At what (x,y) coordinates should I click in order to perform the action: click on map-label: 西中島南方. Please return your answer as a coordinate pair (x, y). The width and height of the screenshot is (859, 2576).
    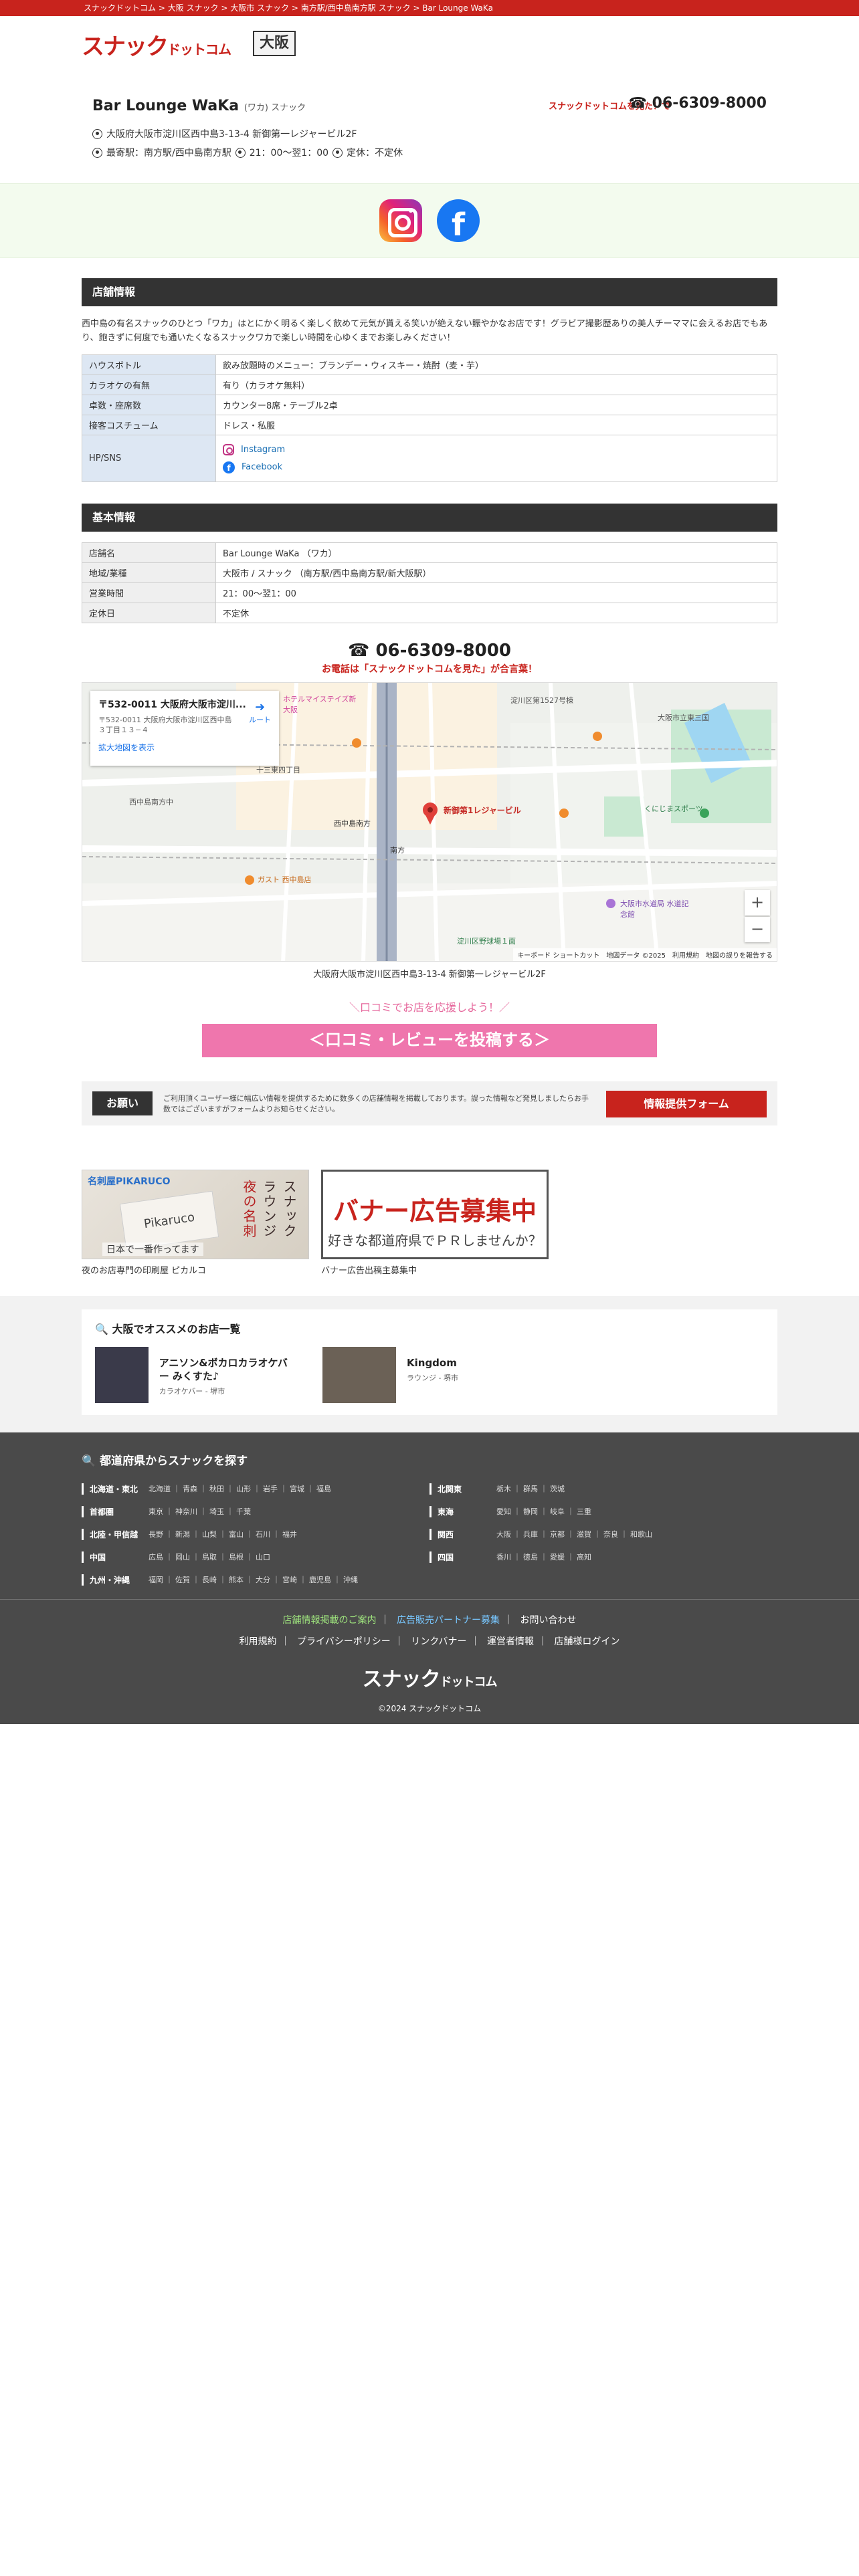
    Looking at the image, I should click on (352, 823).